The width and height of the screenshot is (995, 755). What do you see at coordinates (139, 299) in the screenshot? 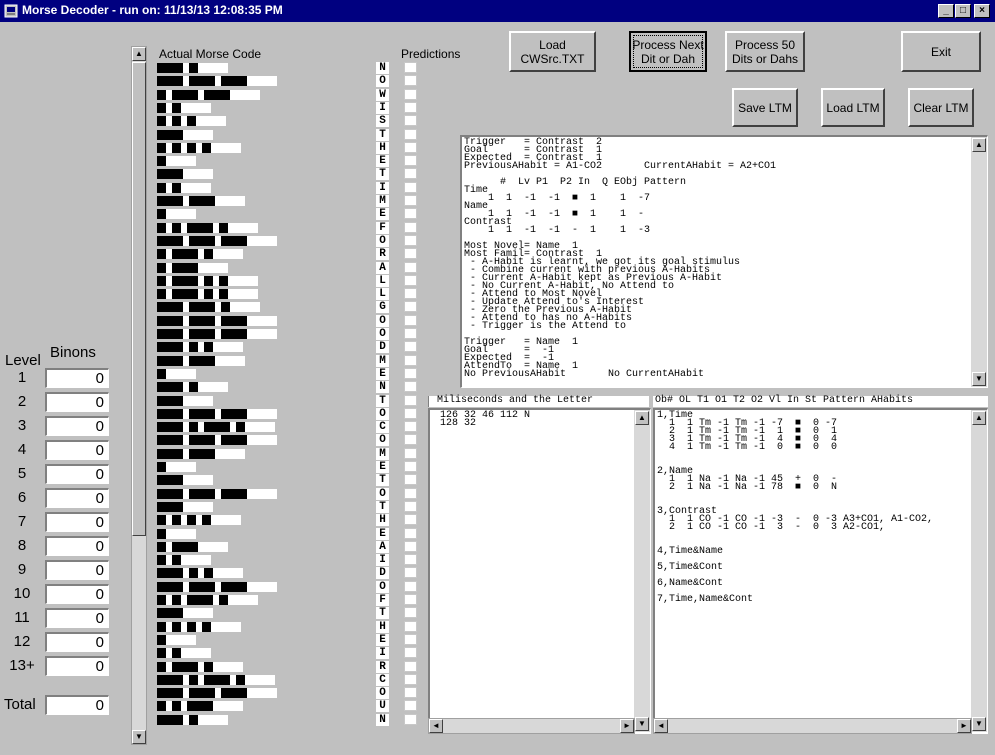
I see `scroll-thumb` at bounding box center [139, 299].